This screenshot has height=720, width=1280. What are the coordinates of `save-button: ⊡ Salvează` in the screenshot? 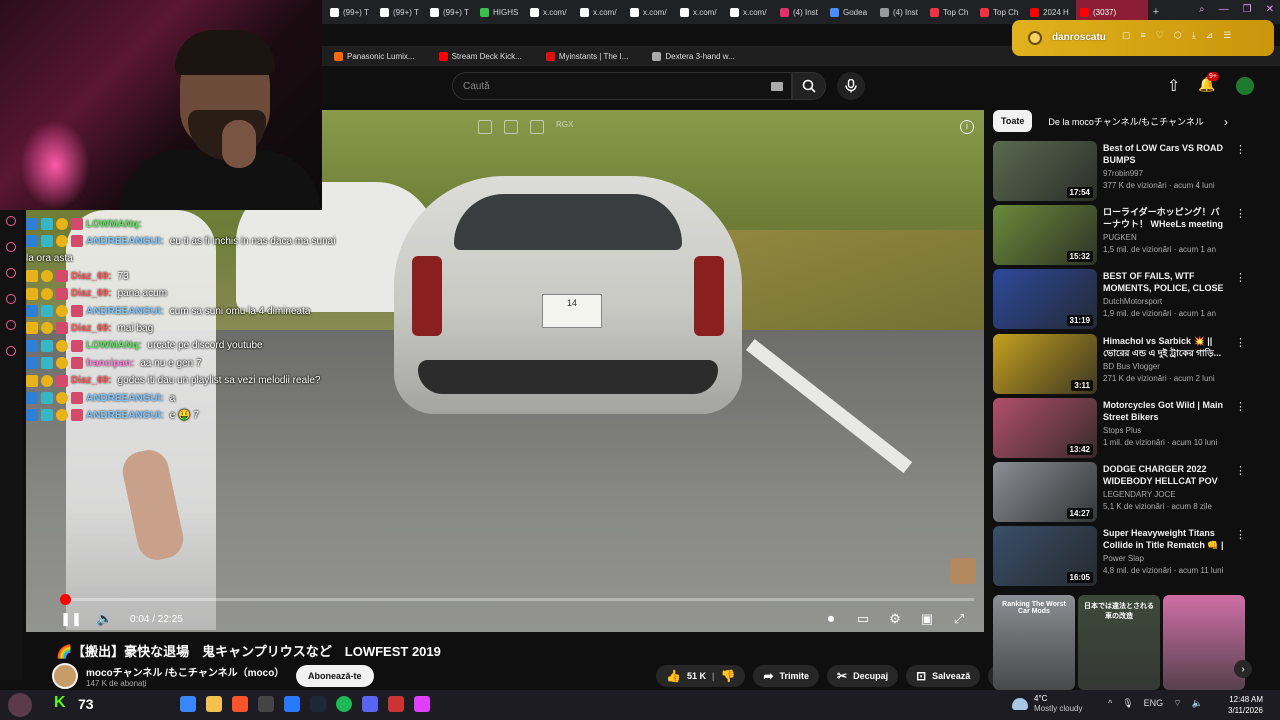 It's located at (943, 676).